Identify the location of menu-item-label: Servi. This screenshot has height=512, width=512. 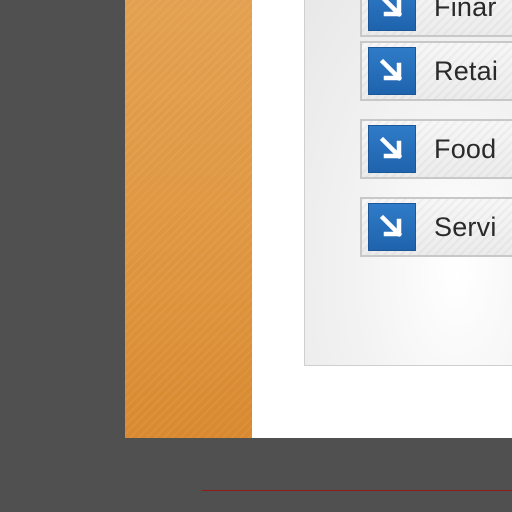
(465, 226).